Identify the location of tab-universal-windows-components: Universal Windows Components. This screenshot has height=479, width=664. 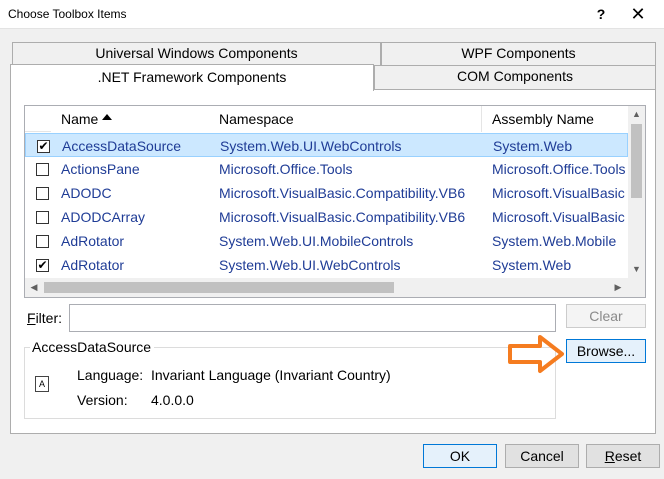
(196, 53).